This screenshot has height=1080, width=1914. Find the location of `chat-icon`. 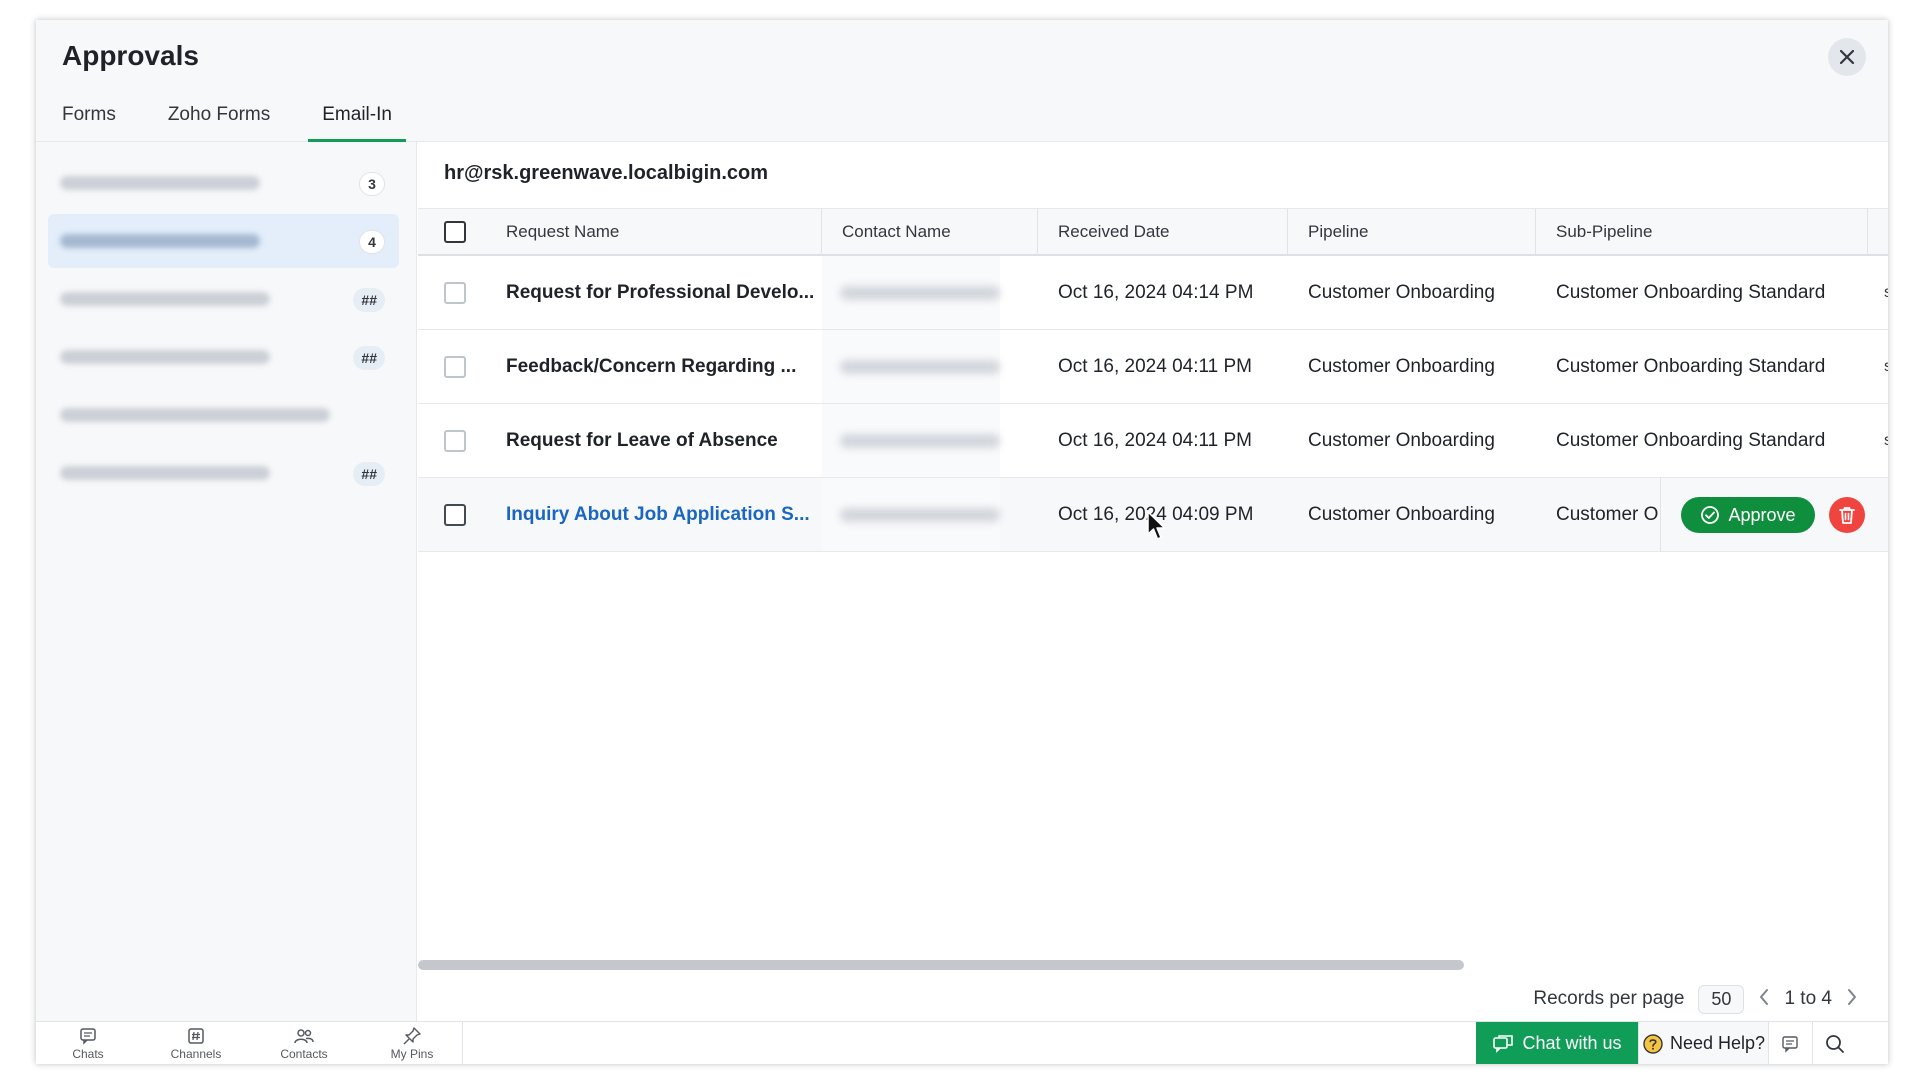

chat-icon is located at coordinates (88, 1036).